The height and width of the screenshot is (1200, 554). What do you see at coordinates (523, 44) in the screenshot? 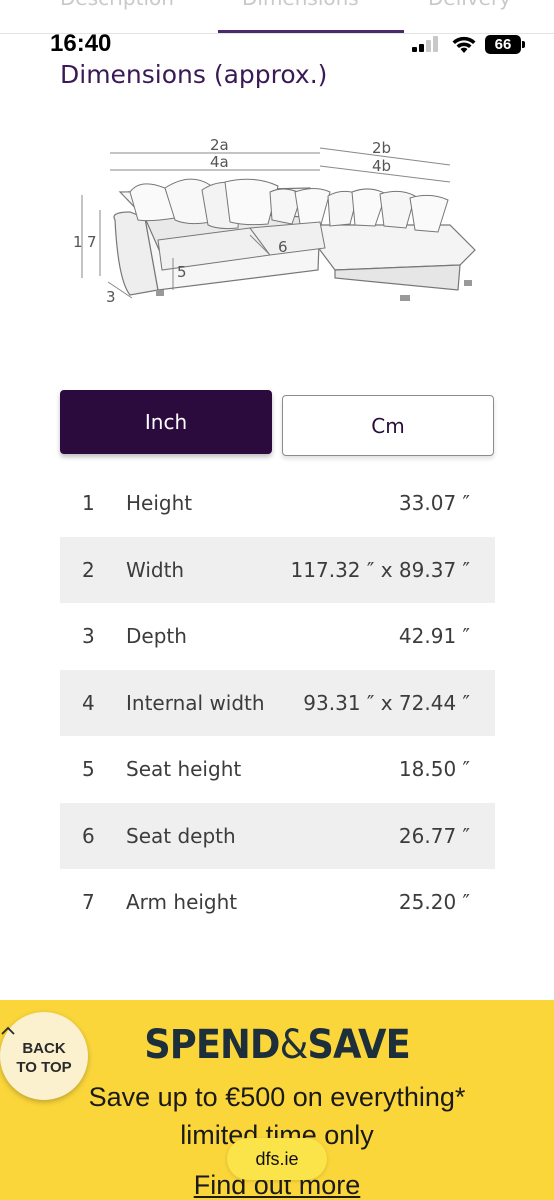
I see `battery-nub` at bounding box center [523, 44].